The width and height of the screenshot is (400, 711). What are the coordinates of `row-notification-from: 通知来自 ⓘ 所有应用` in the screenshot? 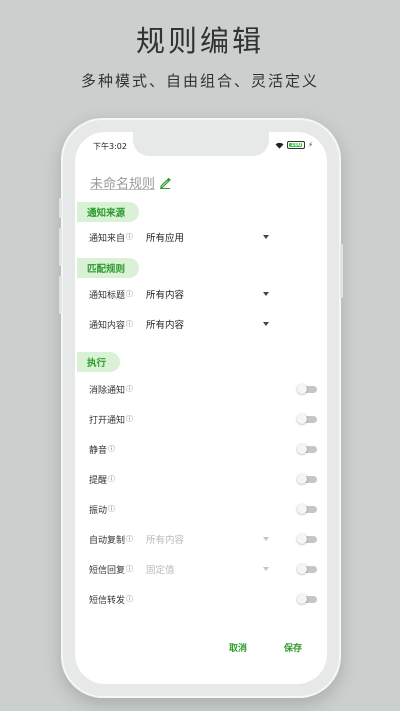 It's located at (204, 237).